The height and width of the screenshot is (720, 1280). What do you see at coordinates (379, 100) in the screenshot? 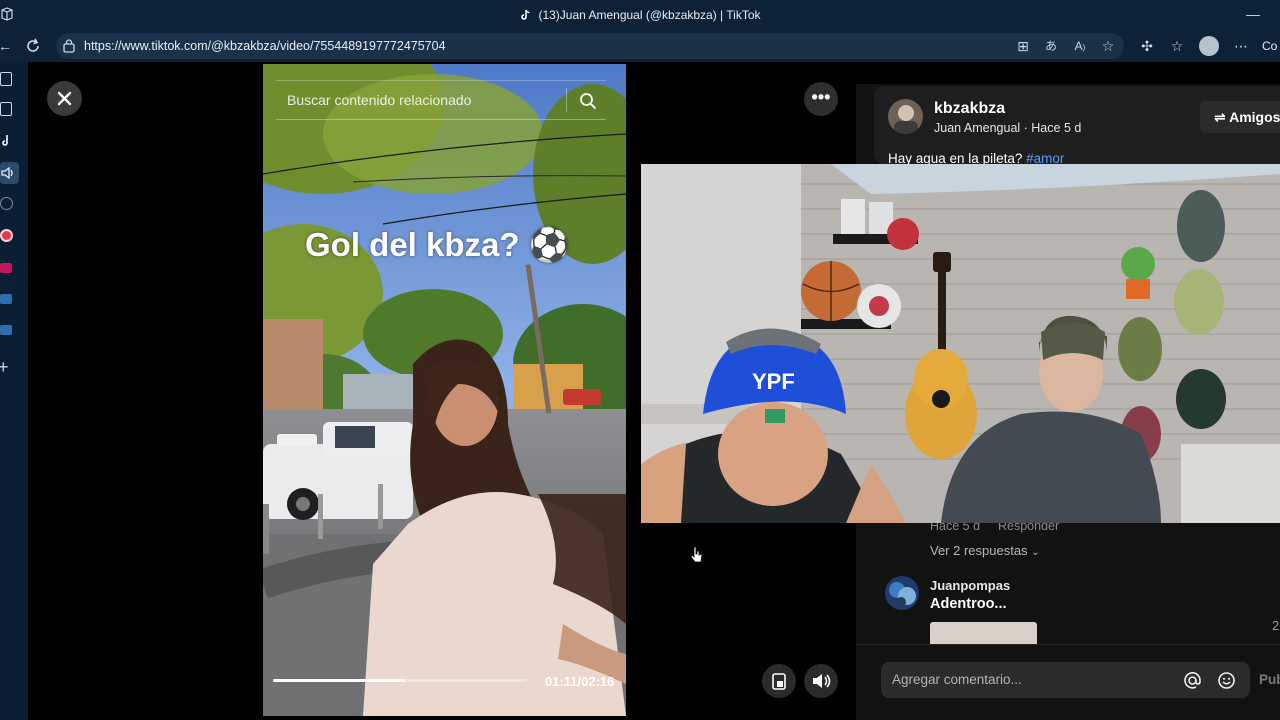
I see `related-search-input: Buscar contenido relacionado` at bounding box center [379, 100].